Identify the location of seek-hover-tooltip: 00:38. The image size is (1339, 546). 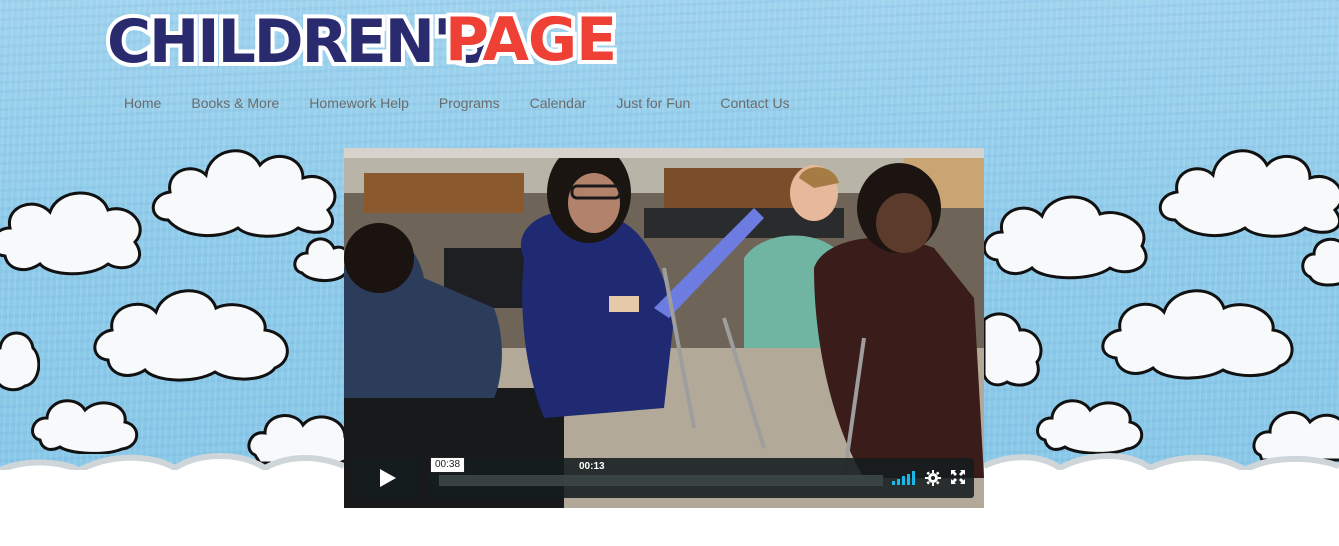
(448, 465).